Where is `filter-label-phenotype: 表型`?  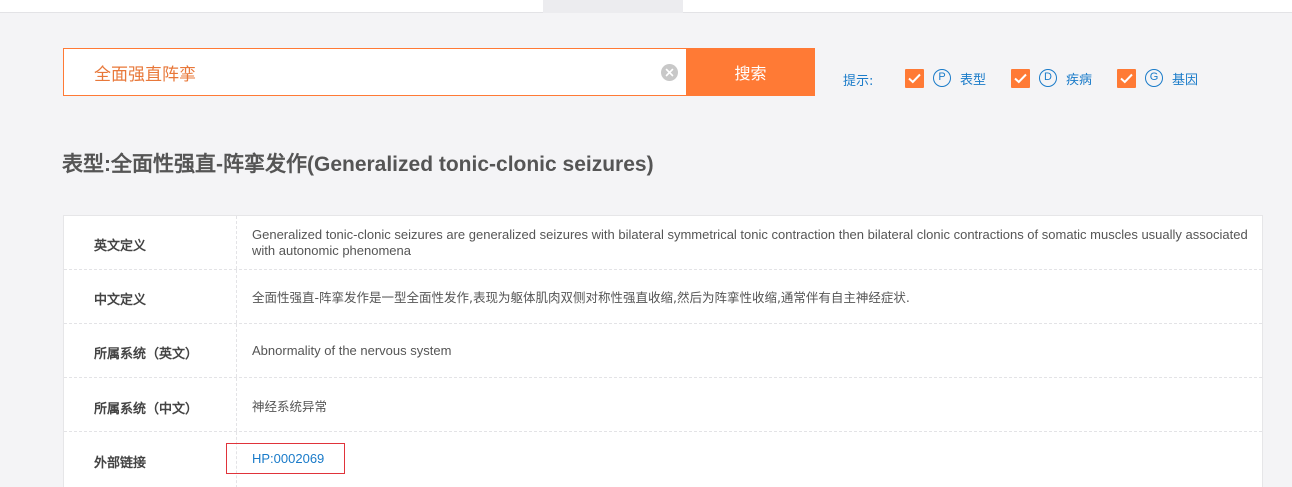
filter-label-phenotype: 表型 is located at coordinates (973, 80).